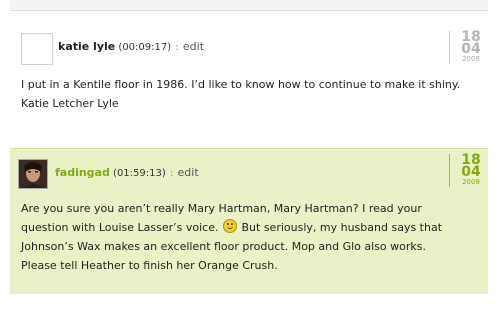  I want to click on comment-author-link: fadingad, so click(82, 172).